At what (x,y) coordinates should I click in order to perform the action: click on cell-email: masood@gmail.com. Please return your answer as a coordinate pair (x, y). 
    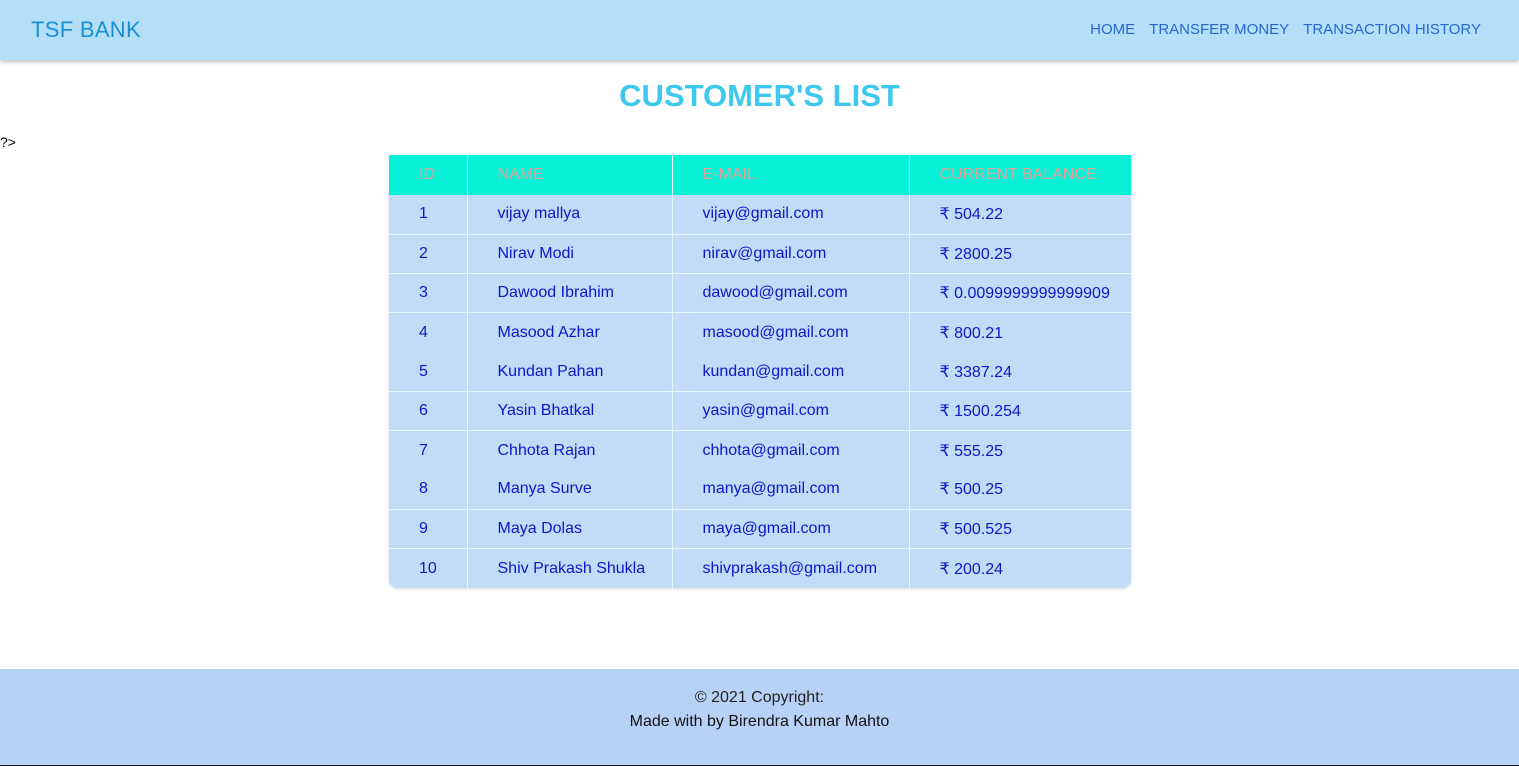
    Looking at the image, I should click on (791, 332).